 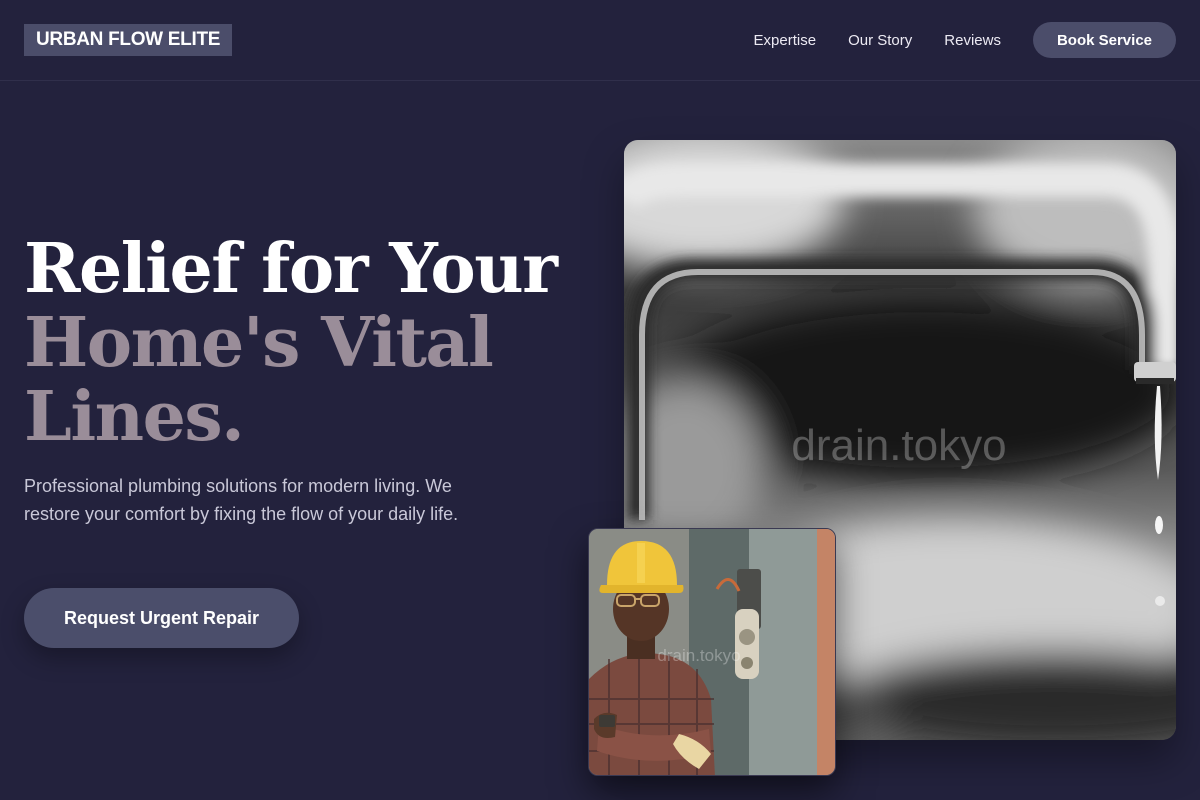 What do you see at coordinates (128, 40) in the screenshot?
I see `brand-logo: URBAN FLOW ELITE` at bounding box center [128, 40].